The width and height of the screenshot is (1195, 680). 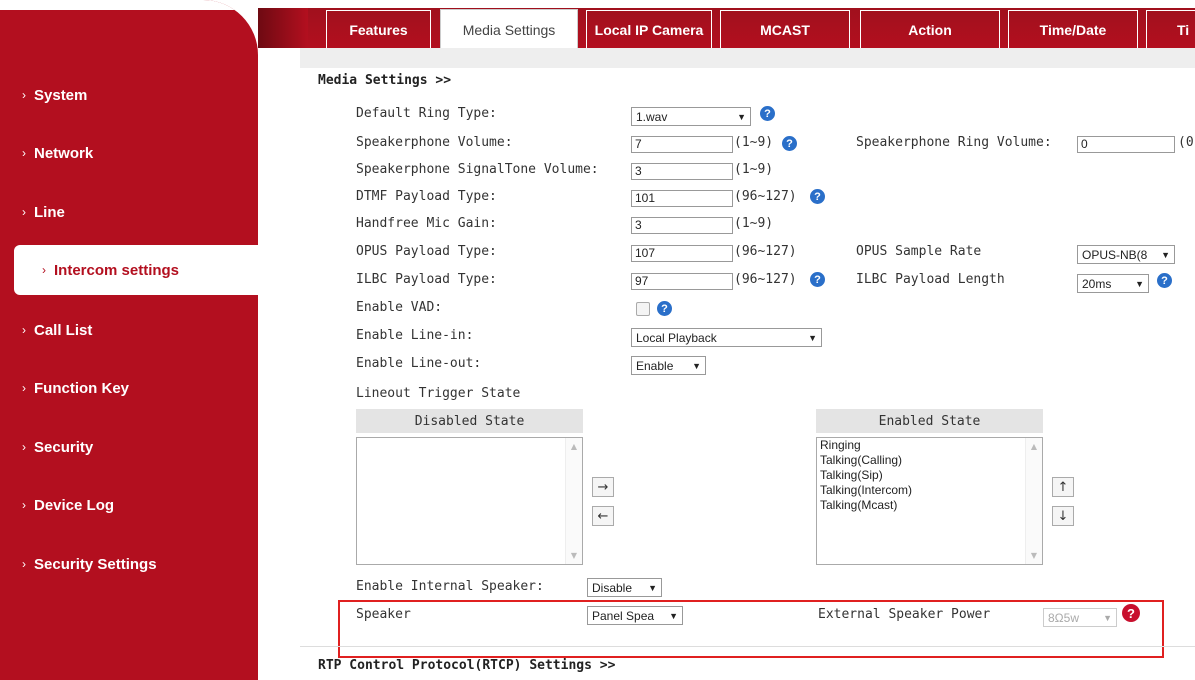 I want to click on tab-time-date: Time/Date, so click(x=1073, y=29).